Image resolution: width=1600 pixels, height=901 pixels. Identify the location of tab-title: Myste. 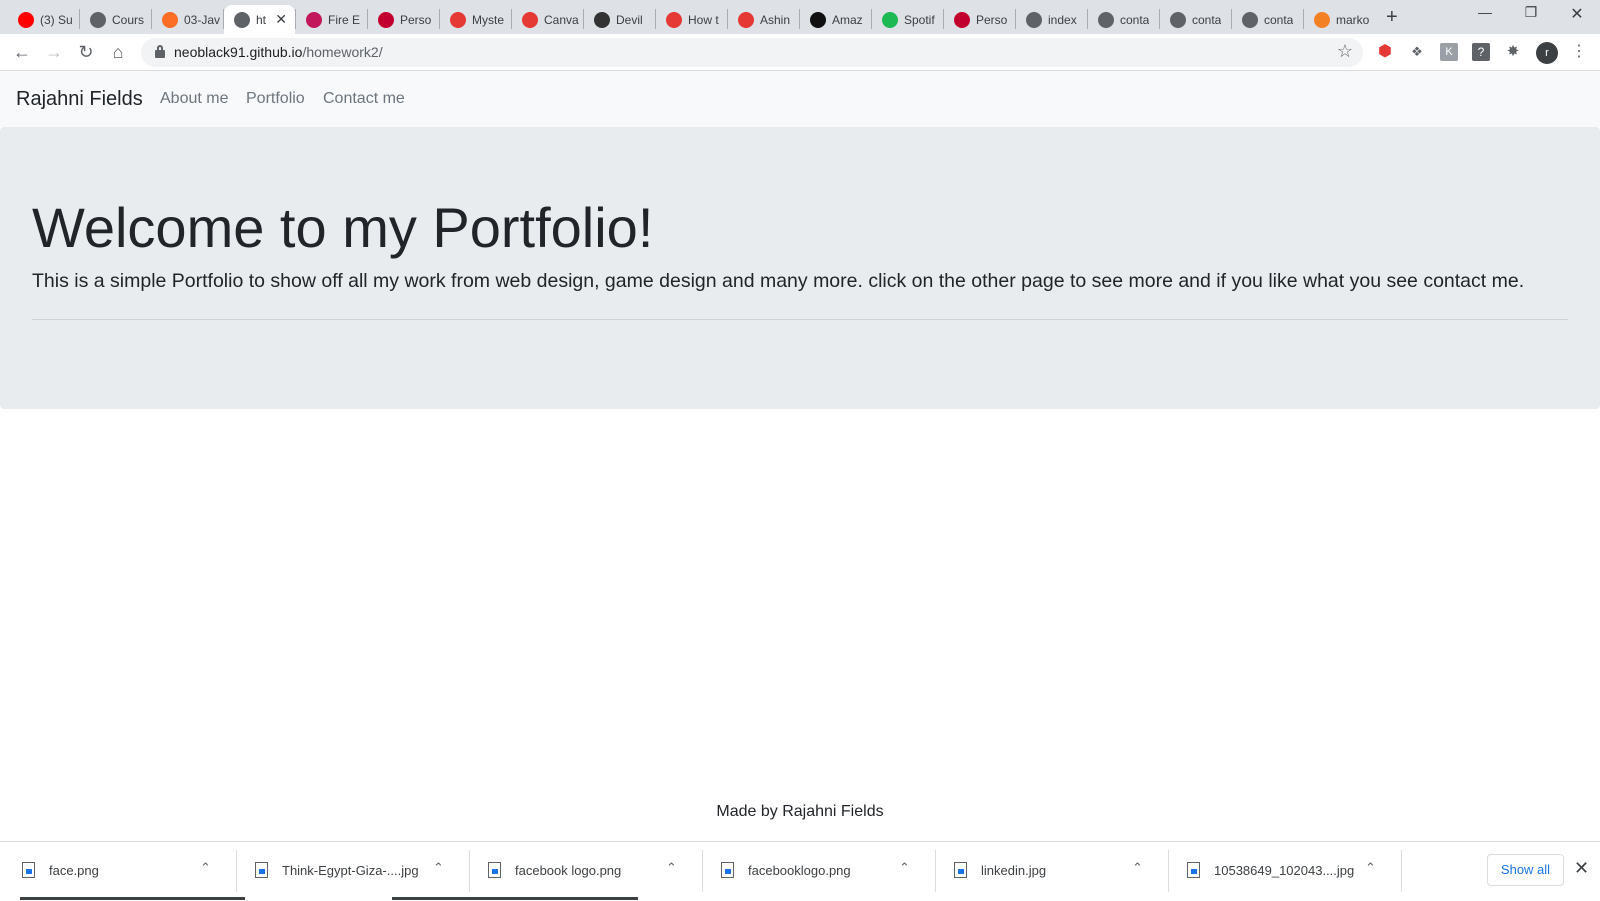
(488, 19).